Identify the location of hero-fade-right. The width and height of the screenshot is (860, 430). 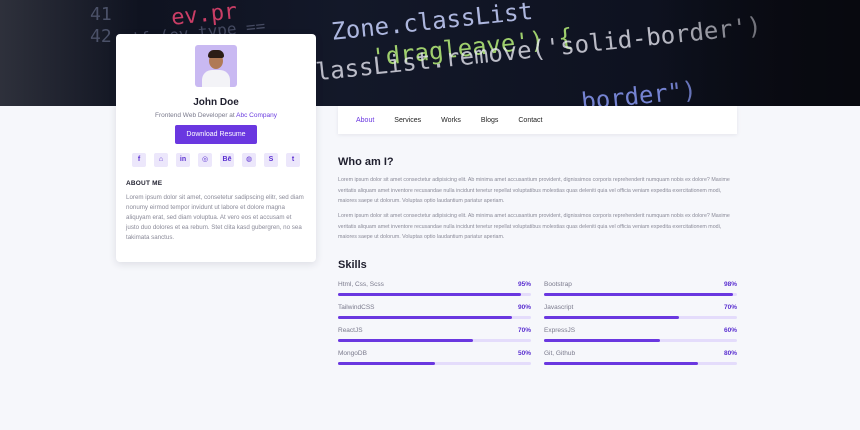
(760, 53).